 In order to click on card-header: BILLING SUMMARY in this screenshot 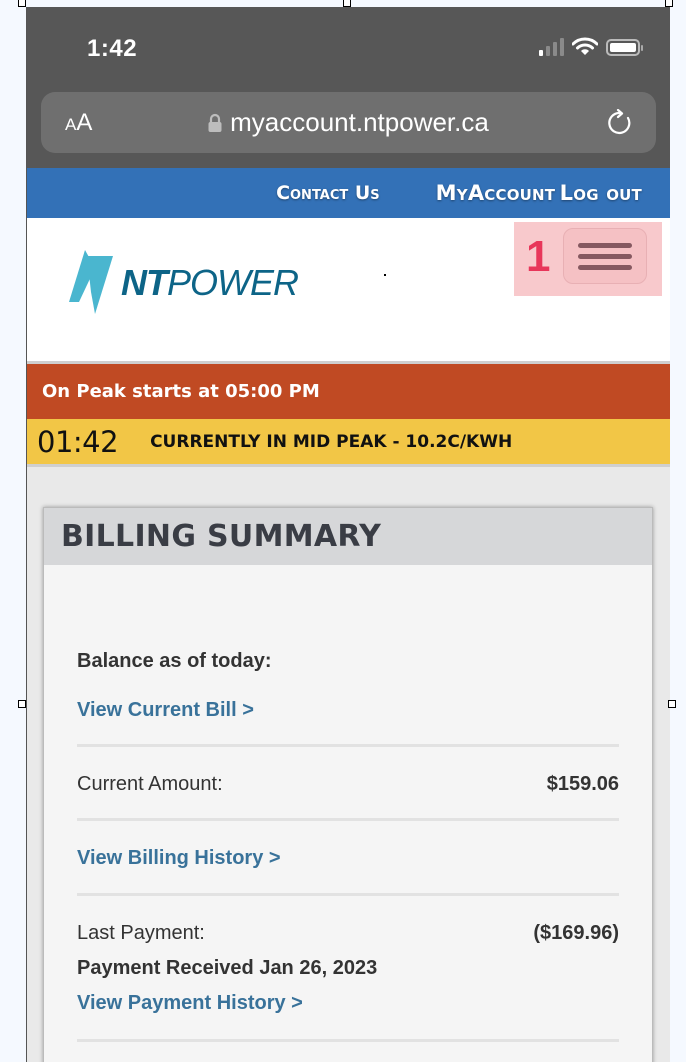, I will do `click(348, 536)`.